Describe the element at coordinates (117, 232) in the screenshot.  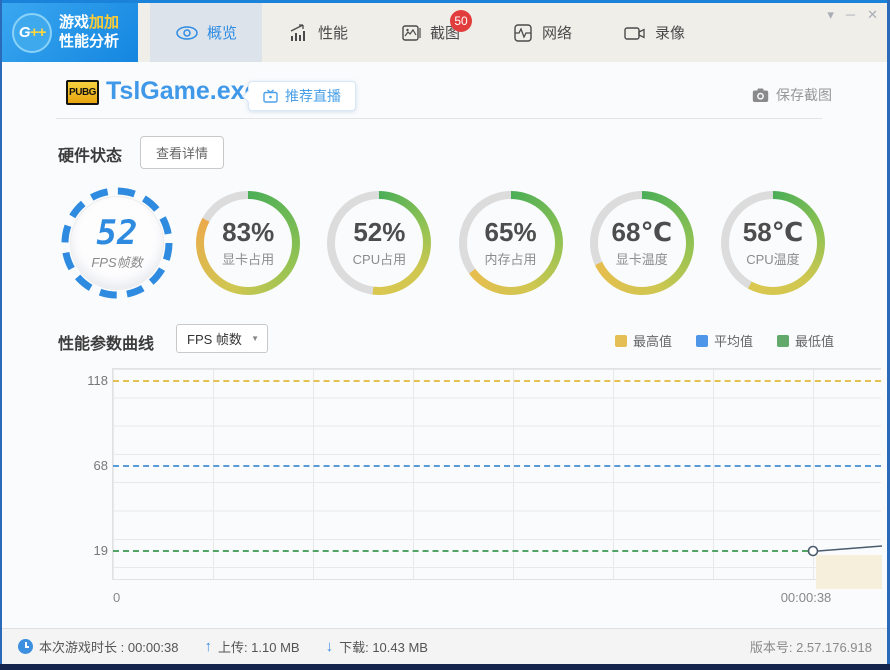
I see `fps-value: 52` at that location.